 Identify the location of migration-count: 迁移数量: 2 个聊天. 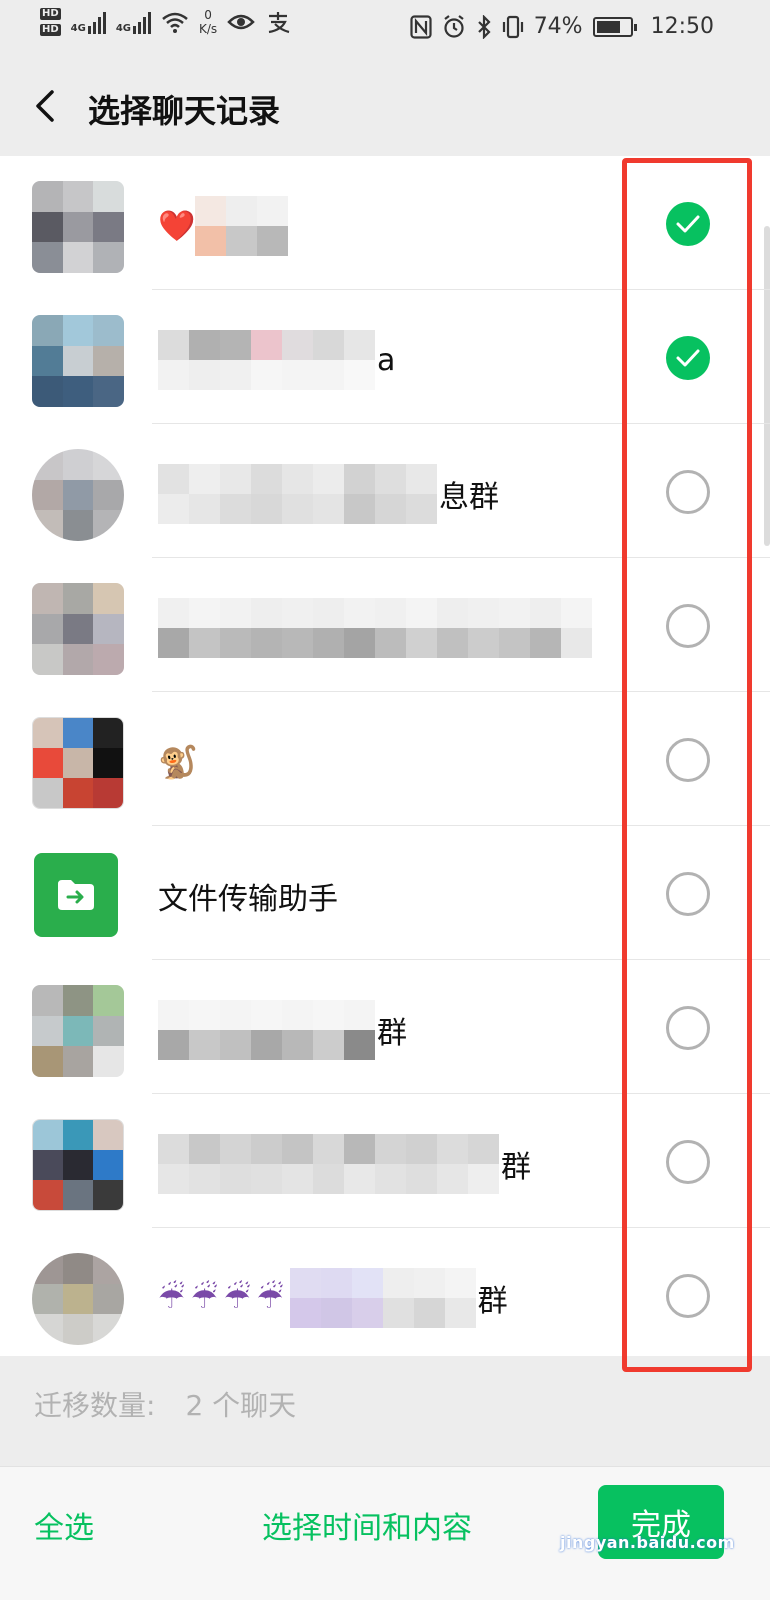
(165, 1404).